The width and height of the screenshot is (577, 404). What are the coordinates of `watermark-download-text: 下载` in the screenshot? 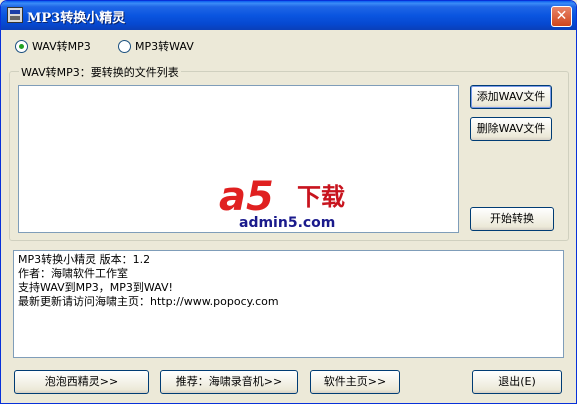 It's located at (321, 197).